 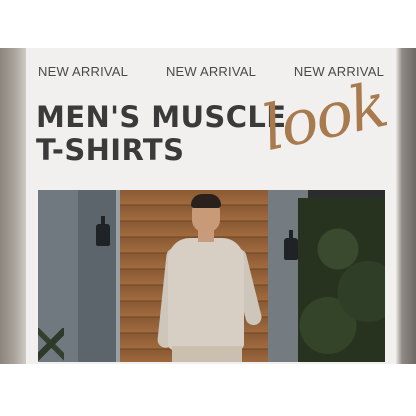 I want to click on model-pants, so click(x=207, y=354).